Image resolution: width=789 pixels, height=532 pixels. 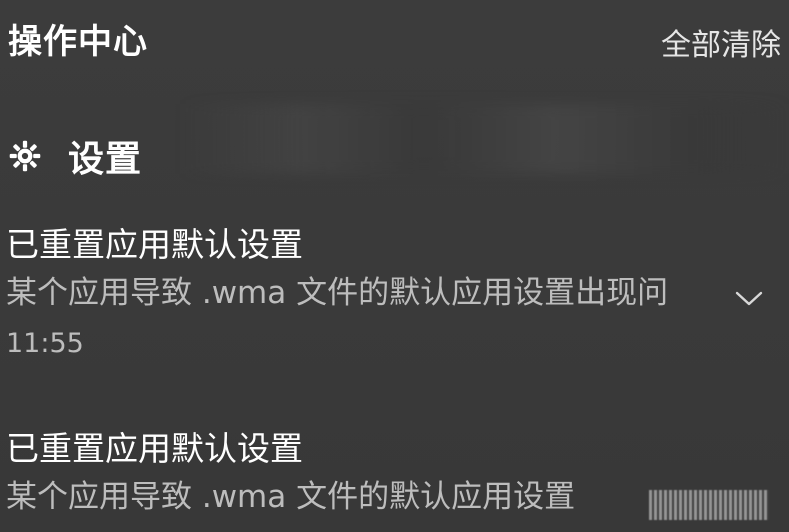 I want to click on clear-all-button: 全部清除, so click(x=721, y=42).